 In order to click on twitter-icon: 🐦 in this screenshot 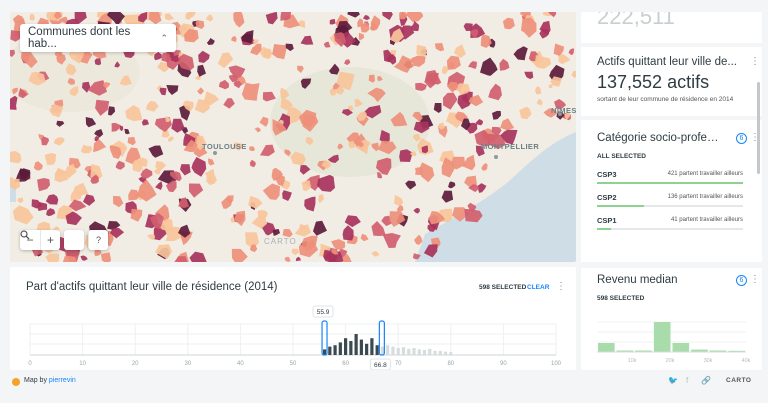, I will do `click(673, 380)`.